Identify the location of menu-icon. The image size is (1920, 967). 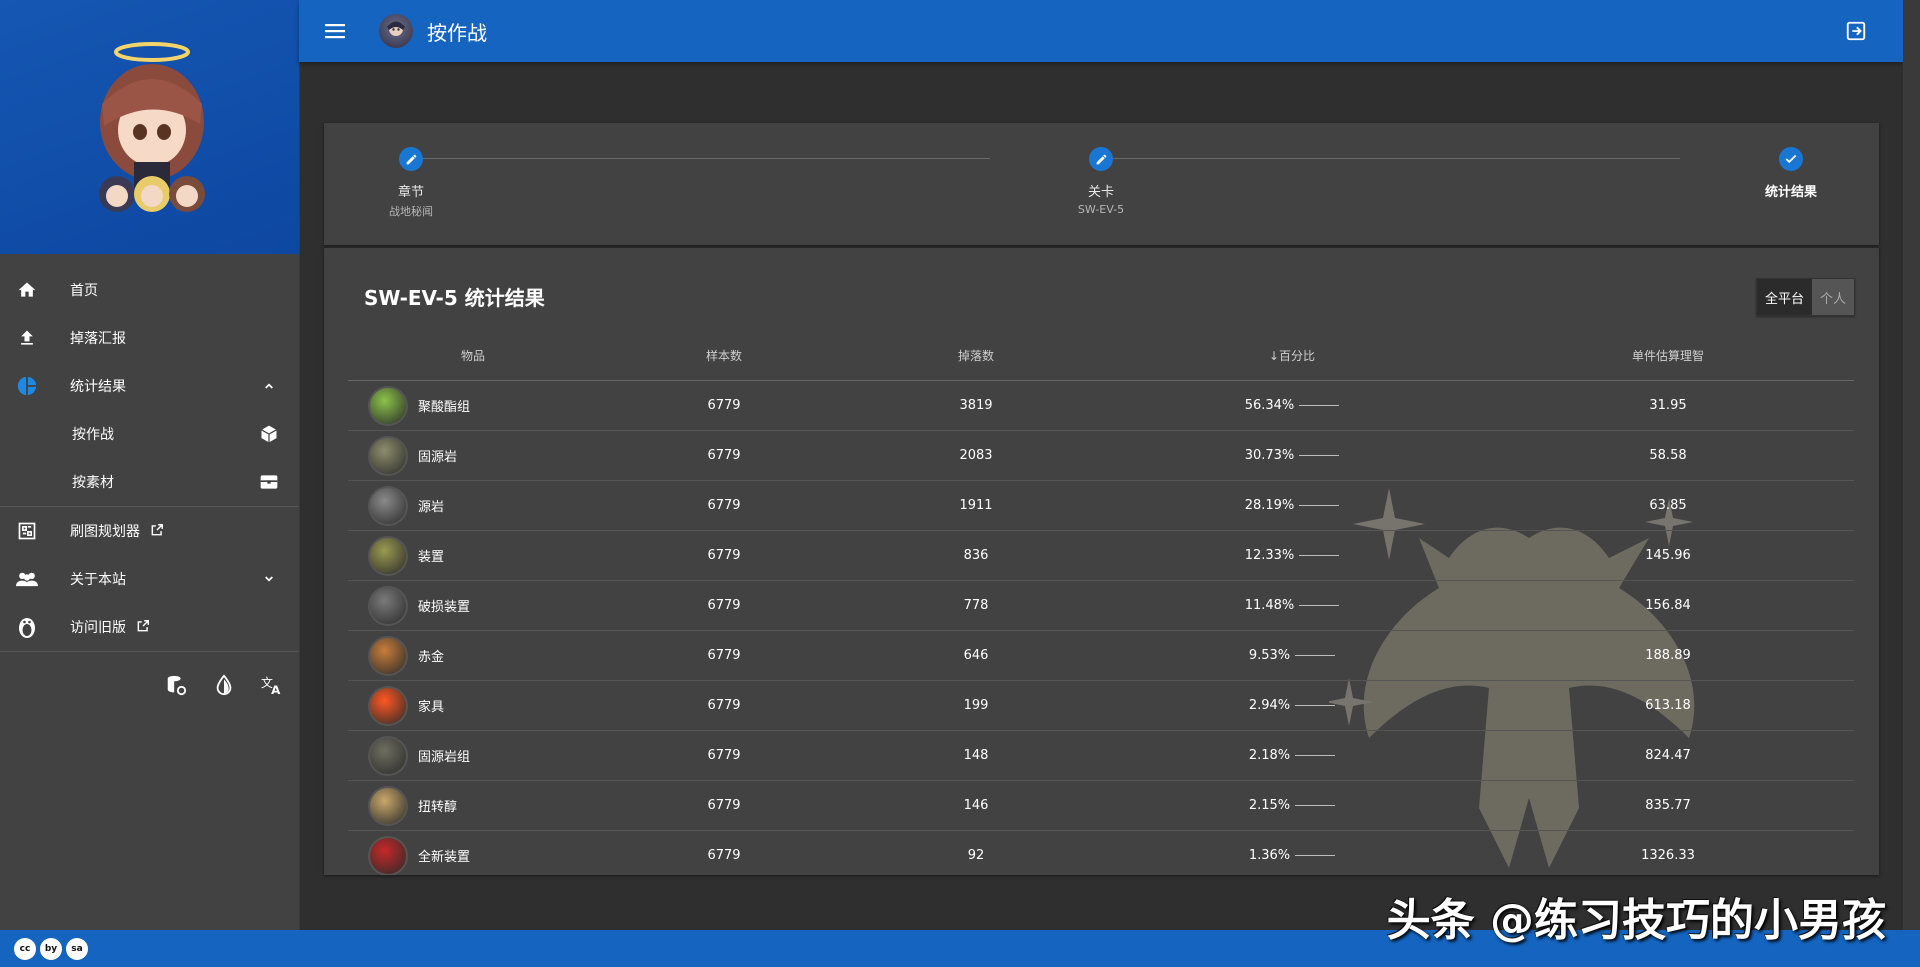
(336, 31).